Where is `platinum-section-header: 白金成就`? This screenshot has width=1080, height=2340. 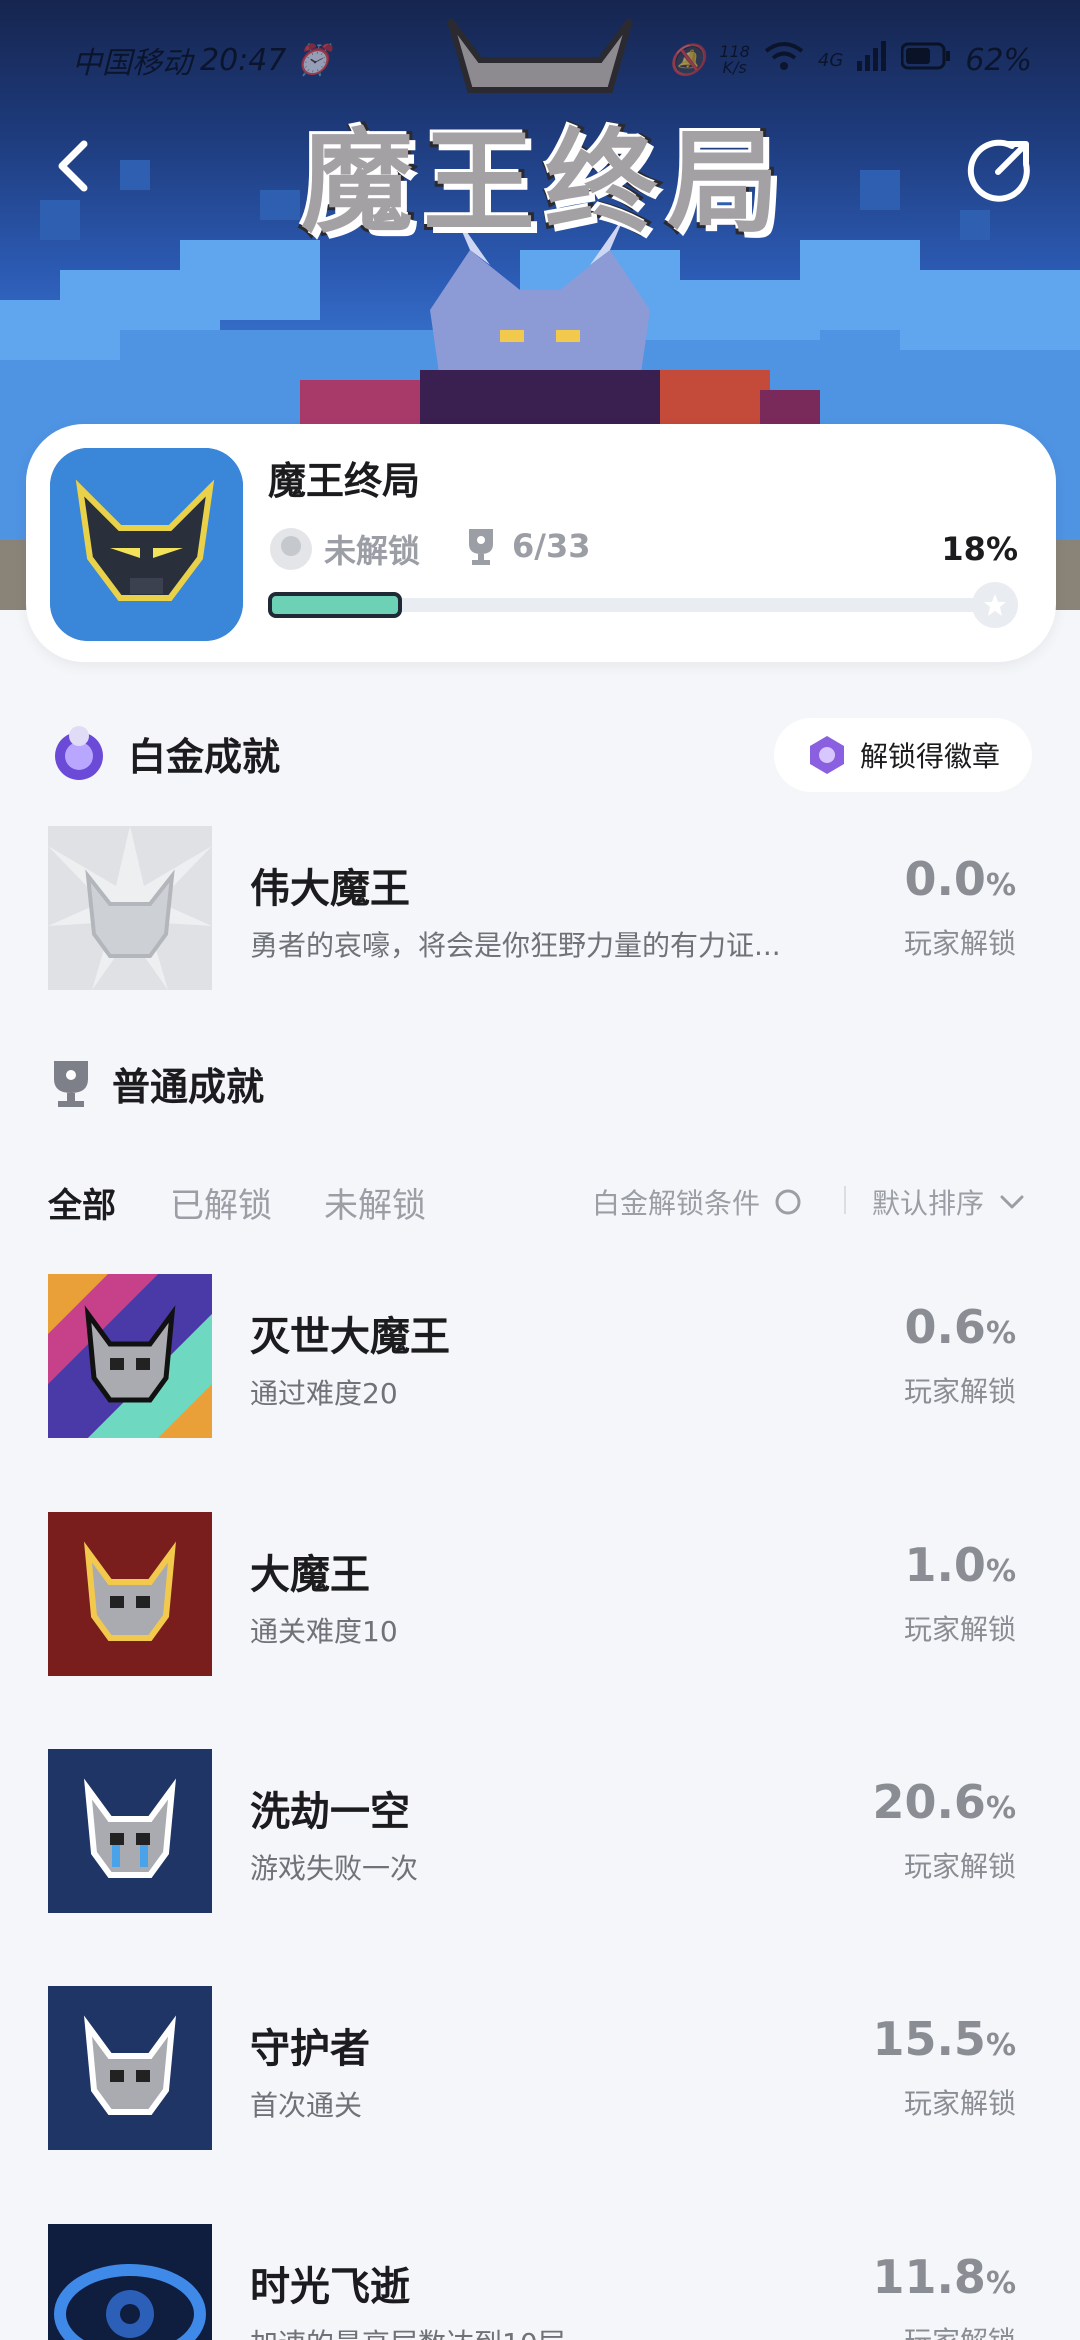 platinum-section-header: 白金成就 is located at coordinates (164, 753).